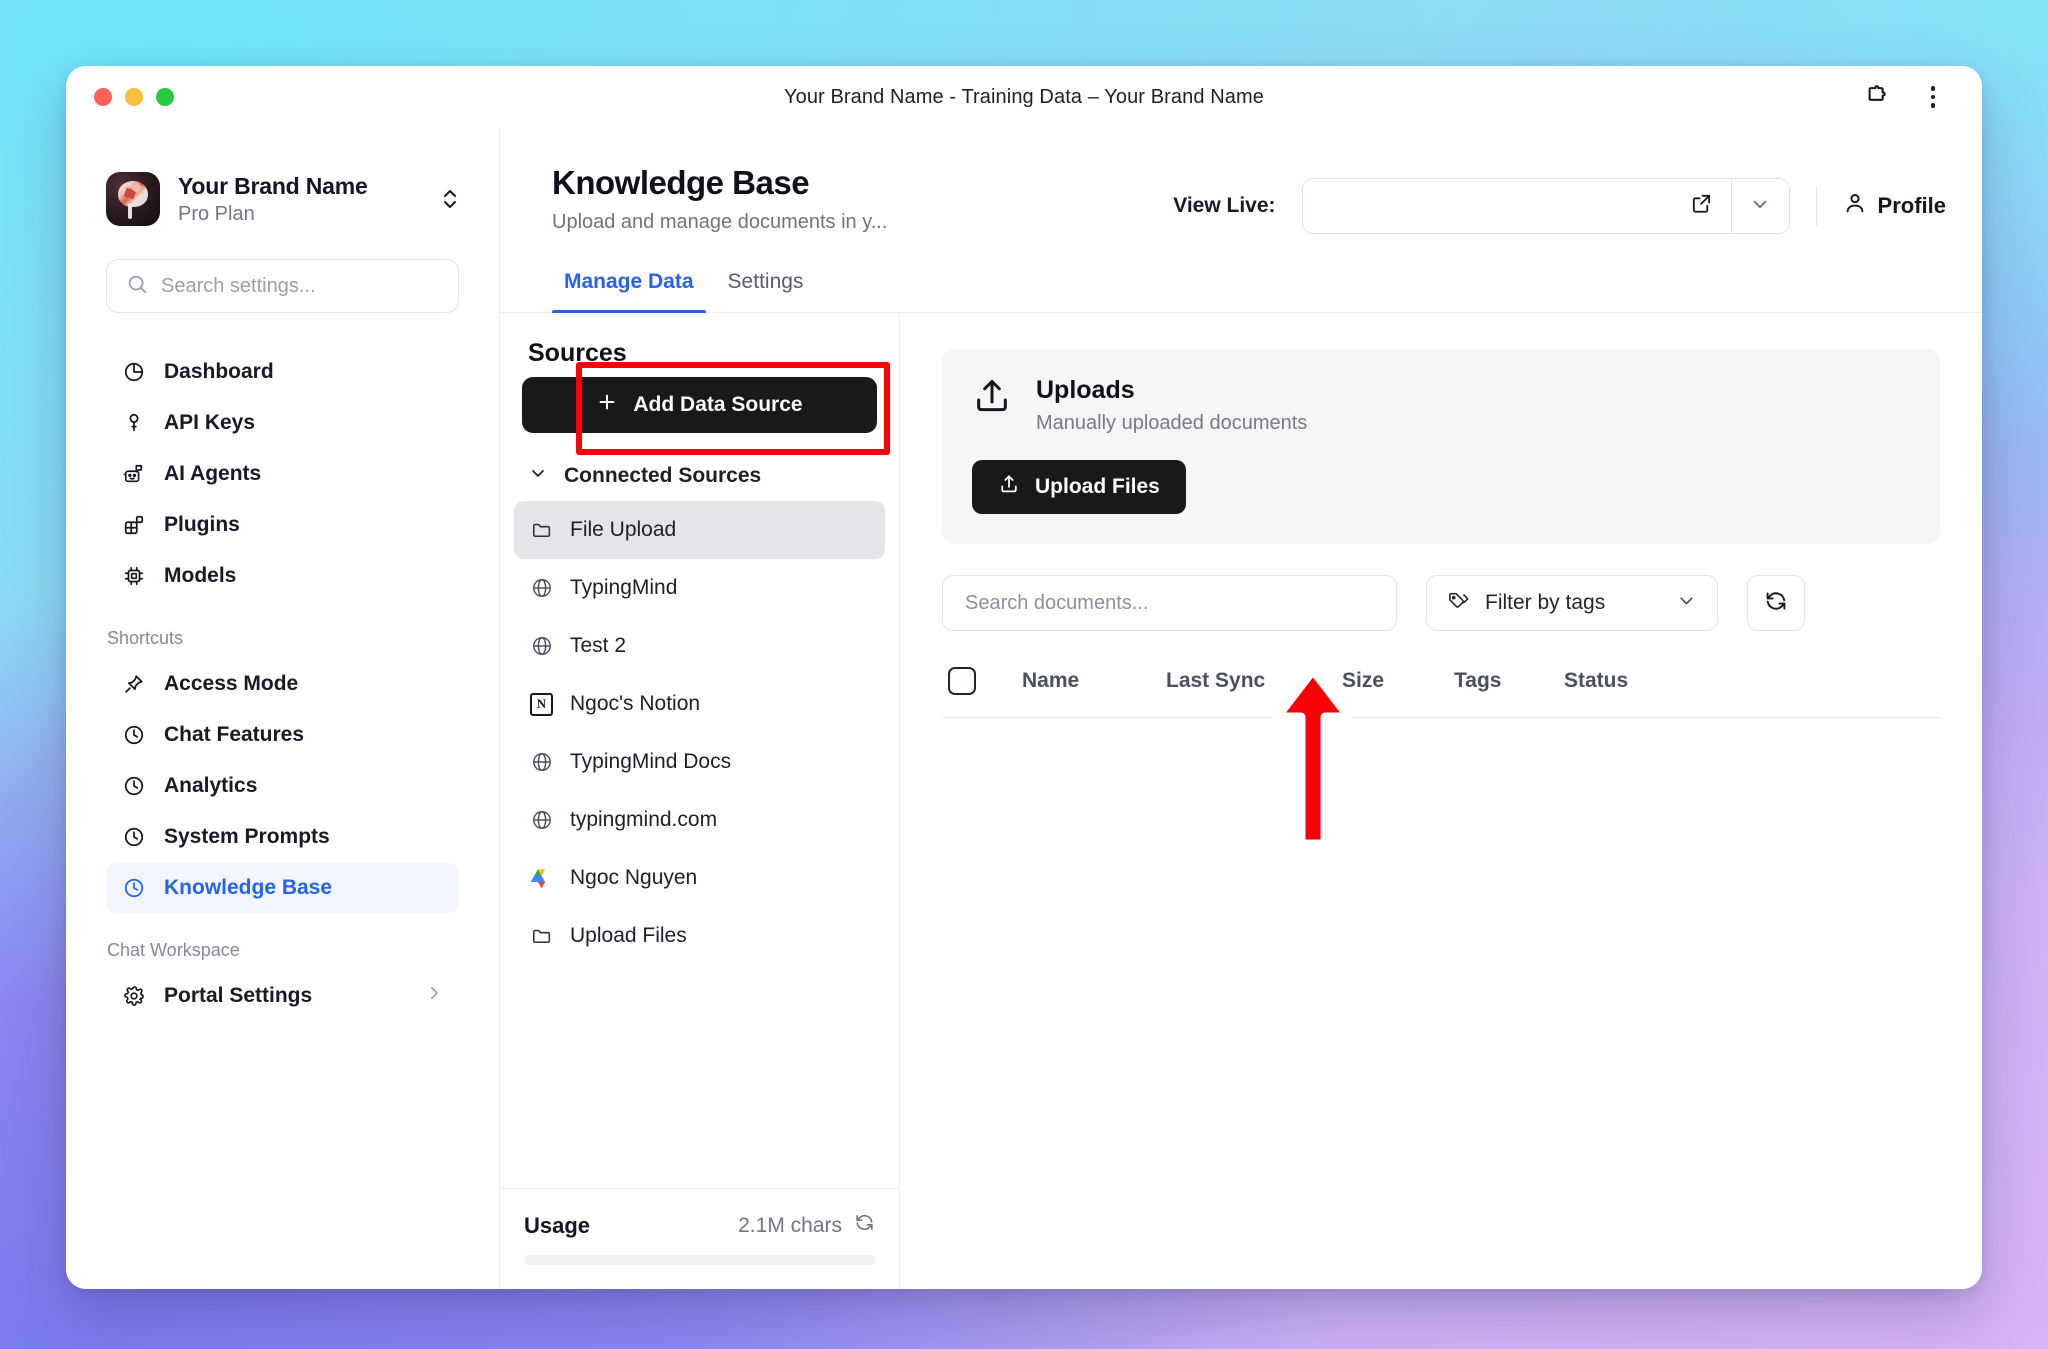  I want to click on source-item-typingmind-com: typingmind.com, so click(699, 820).